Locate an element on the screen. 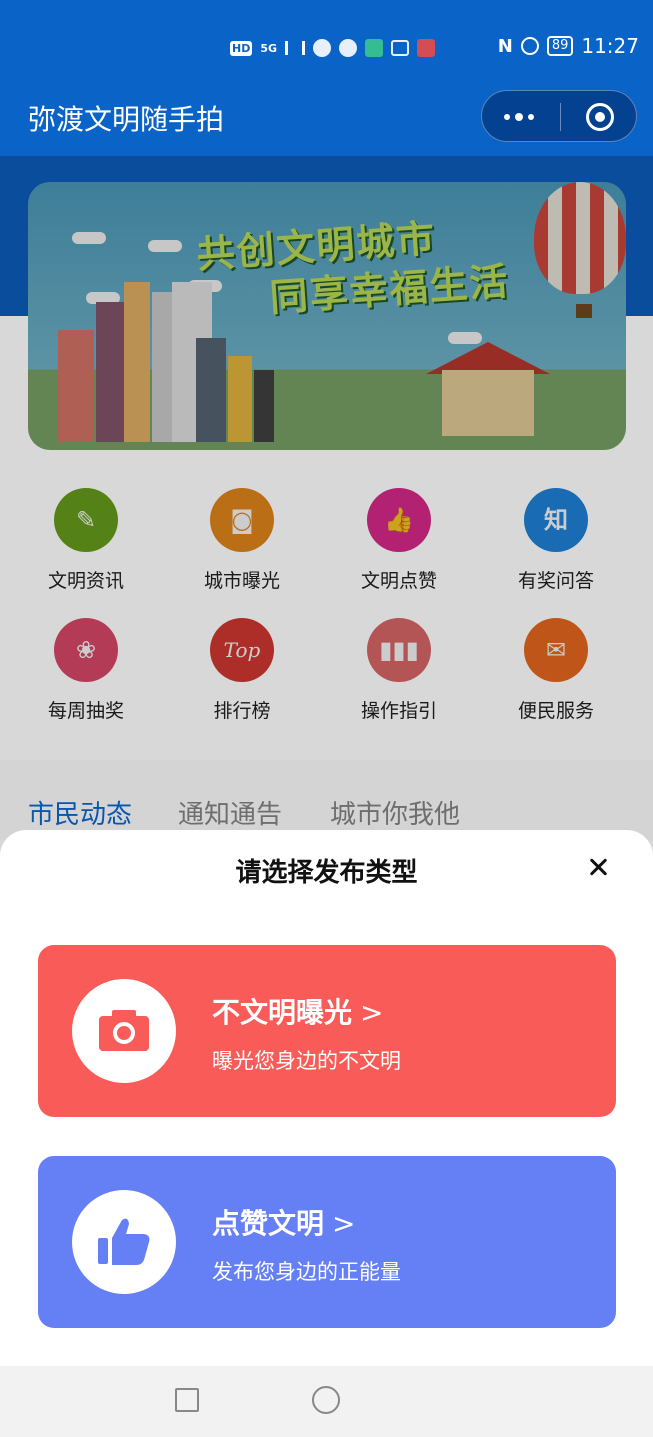  option-title: 点赞文明 > is located at coordinates (283, 1222).